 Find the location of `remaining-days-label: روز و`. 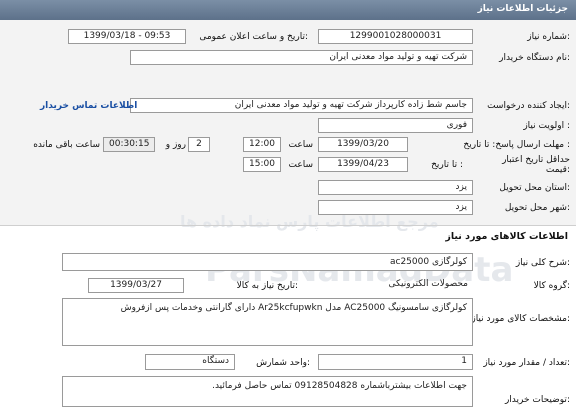

remaining-days-label: روز و is located at coordinates (175, 145).